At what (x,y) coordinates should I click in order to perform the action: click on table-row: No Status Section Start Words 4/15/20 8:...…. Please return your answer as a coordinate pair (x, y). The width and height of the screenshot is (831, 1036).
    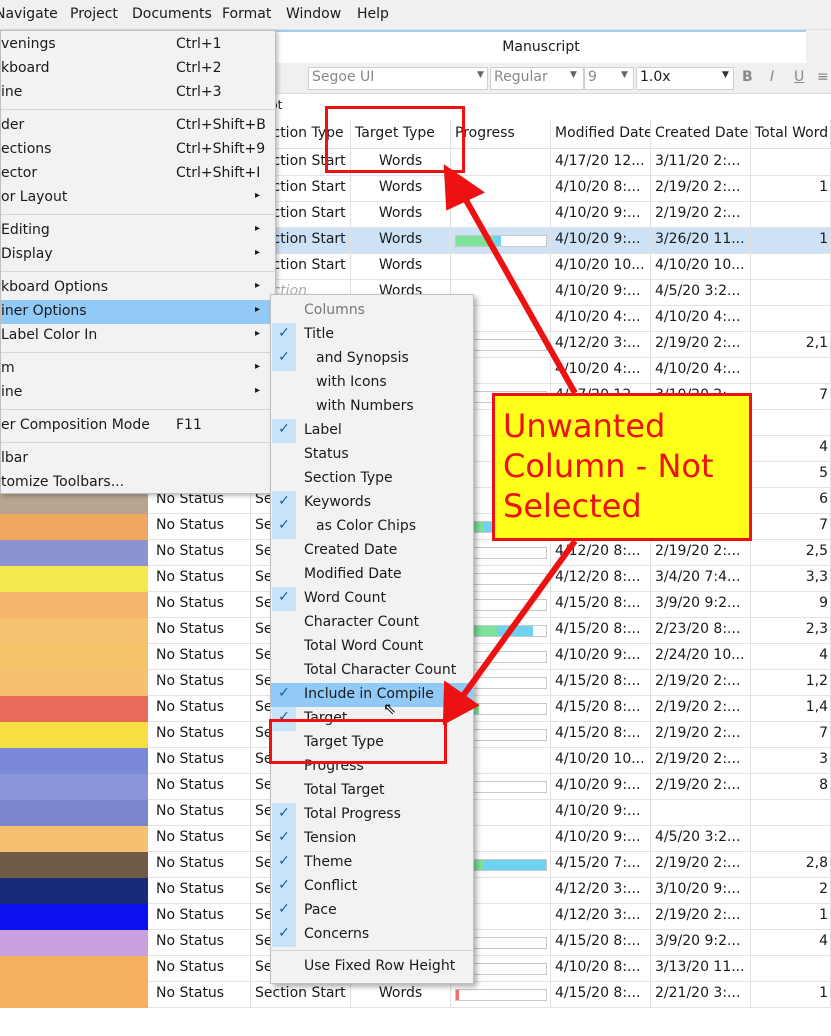
    Looking at the image, I should click on (415, 995).